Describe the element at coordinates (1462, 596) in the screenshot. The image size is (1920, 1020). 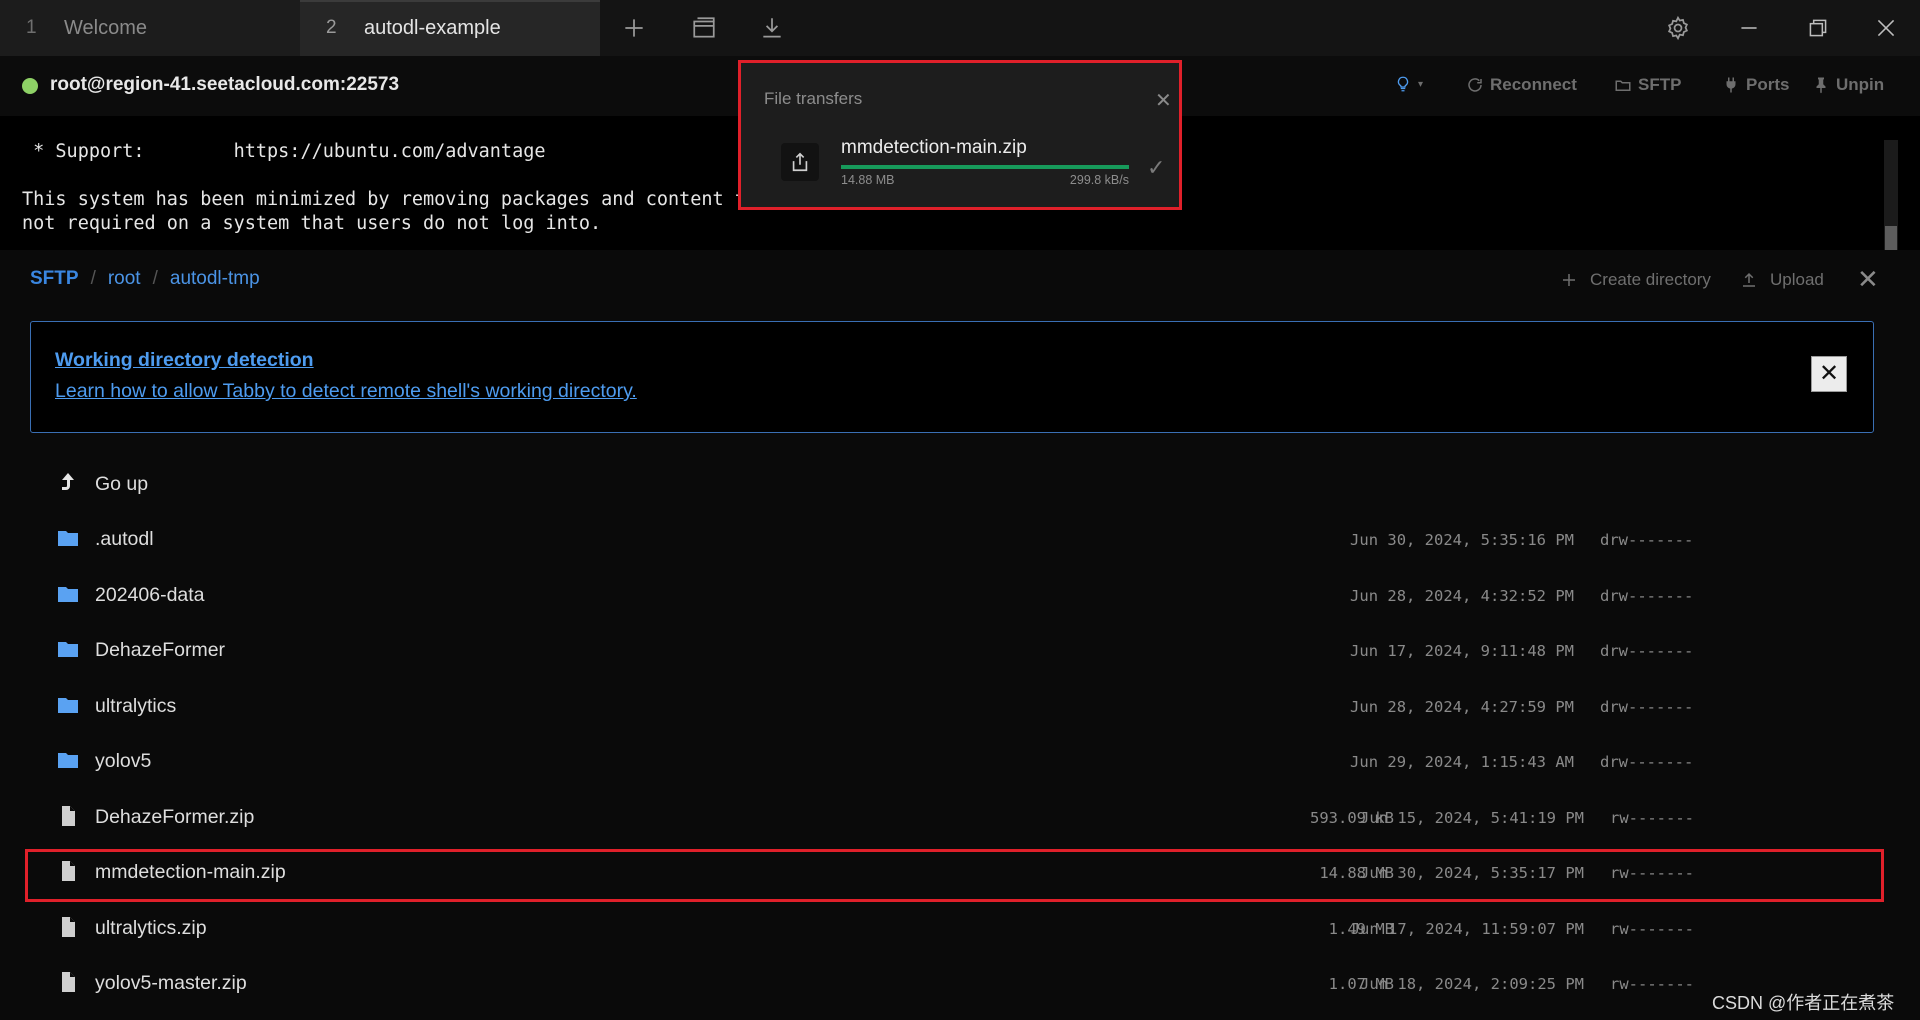
I see `file-date: Jun 28, 2024, 4:32:52 PM` at that location.